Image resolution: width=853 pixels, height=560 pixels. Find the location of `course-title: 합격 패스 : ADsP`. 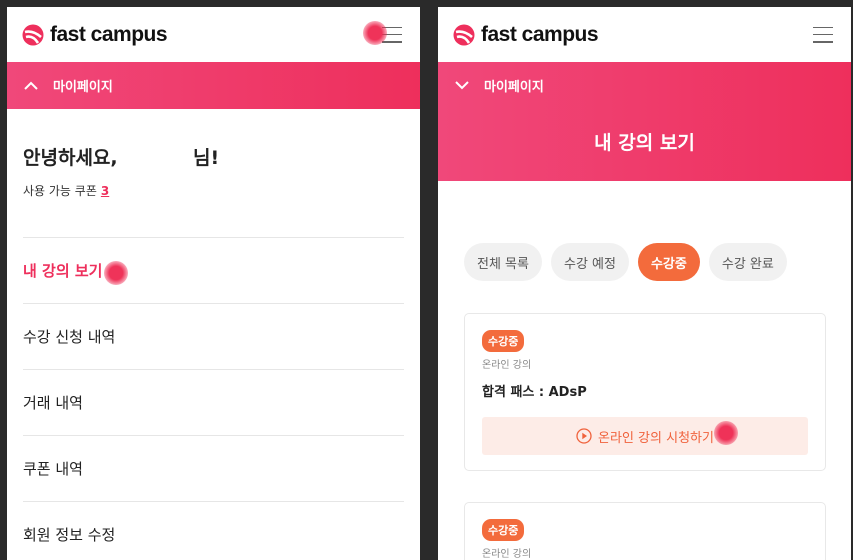

course-title: 합격 패스 : ADsP is located at coordinates (534, 392).